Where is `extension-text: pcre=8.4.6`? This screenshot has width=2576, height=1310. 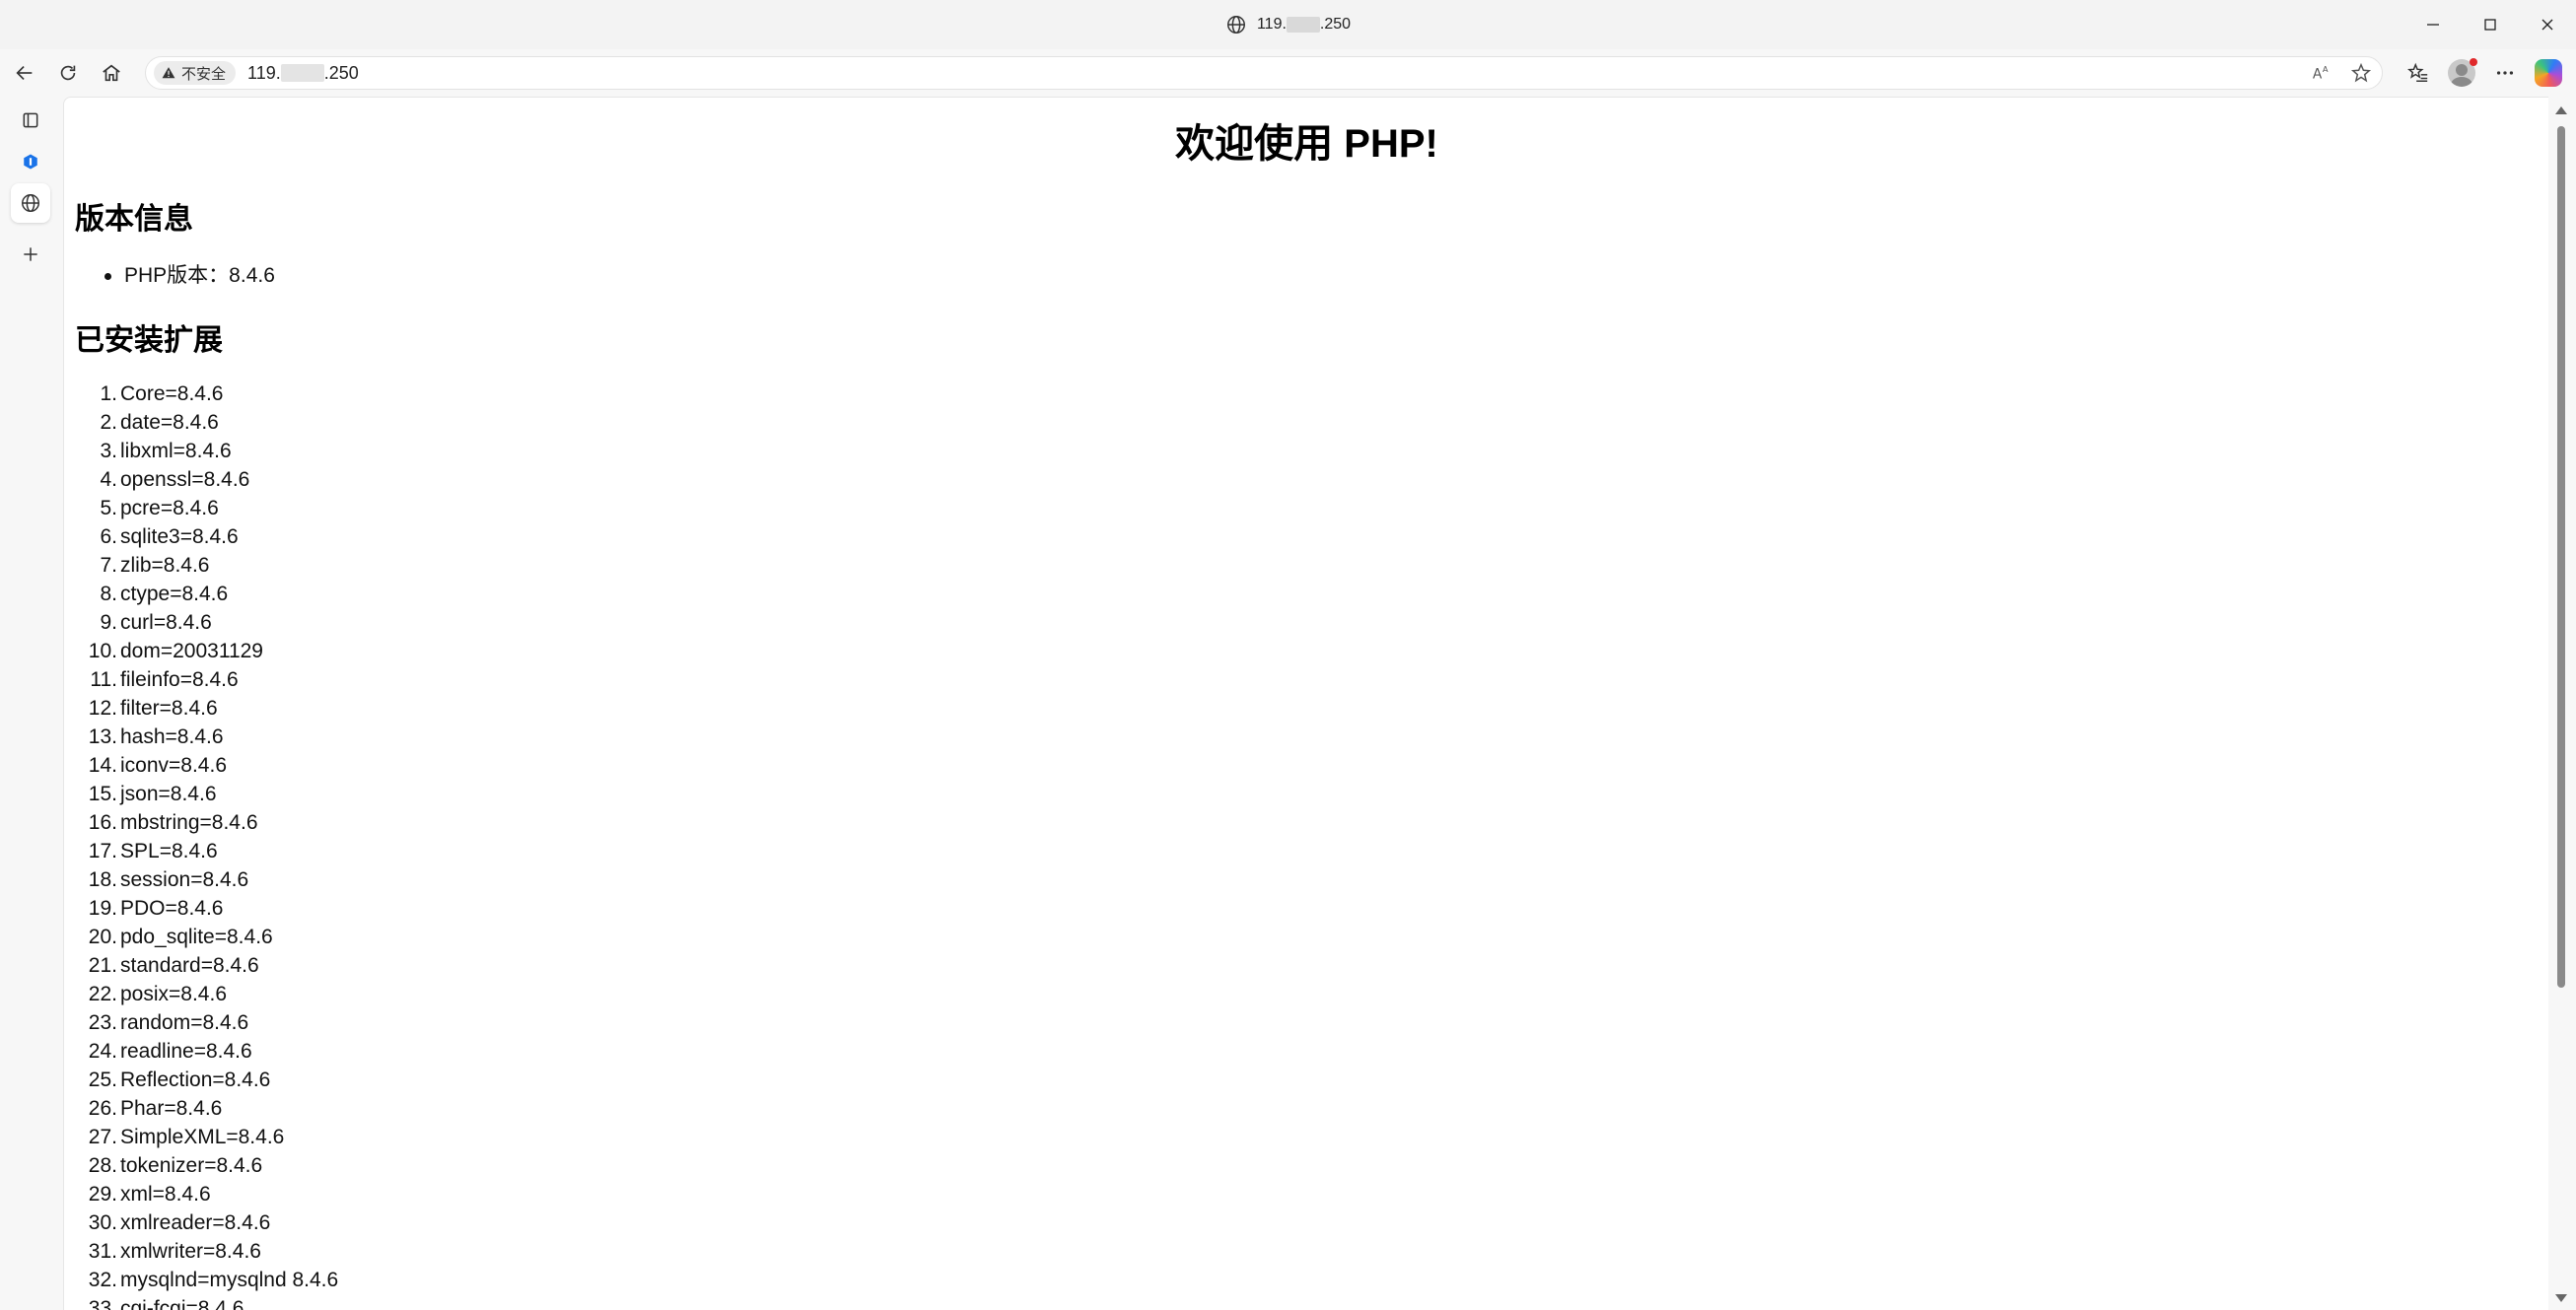
extension-text: pcre=8.4.6 is located at coordinates (170, 508).